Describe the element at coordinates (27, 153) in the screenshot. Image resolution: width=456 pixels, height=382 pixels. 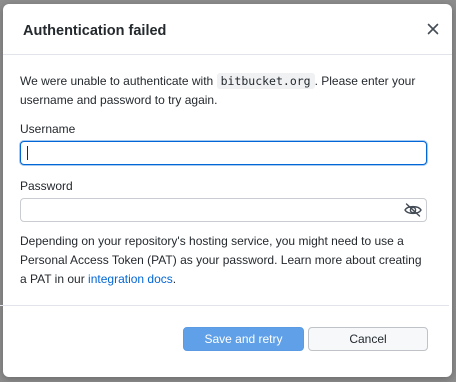
I see `text-caret` at that location.